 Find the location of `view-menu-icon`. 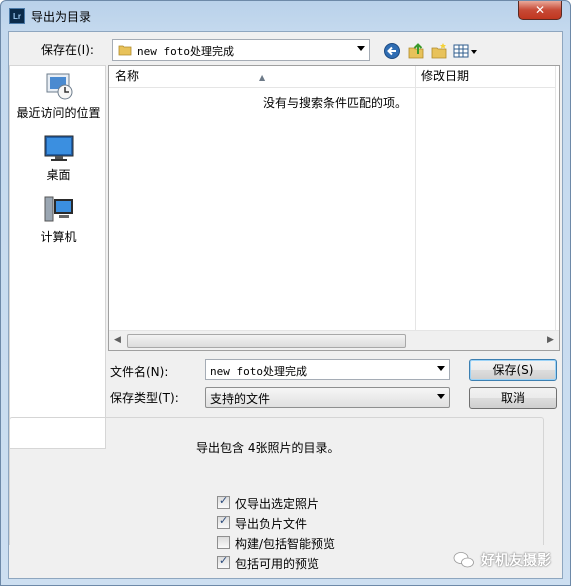

view-menu-icon is located at coordinates (466, 51).